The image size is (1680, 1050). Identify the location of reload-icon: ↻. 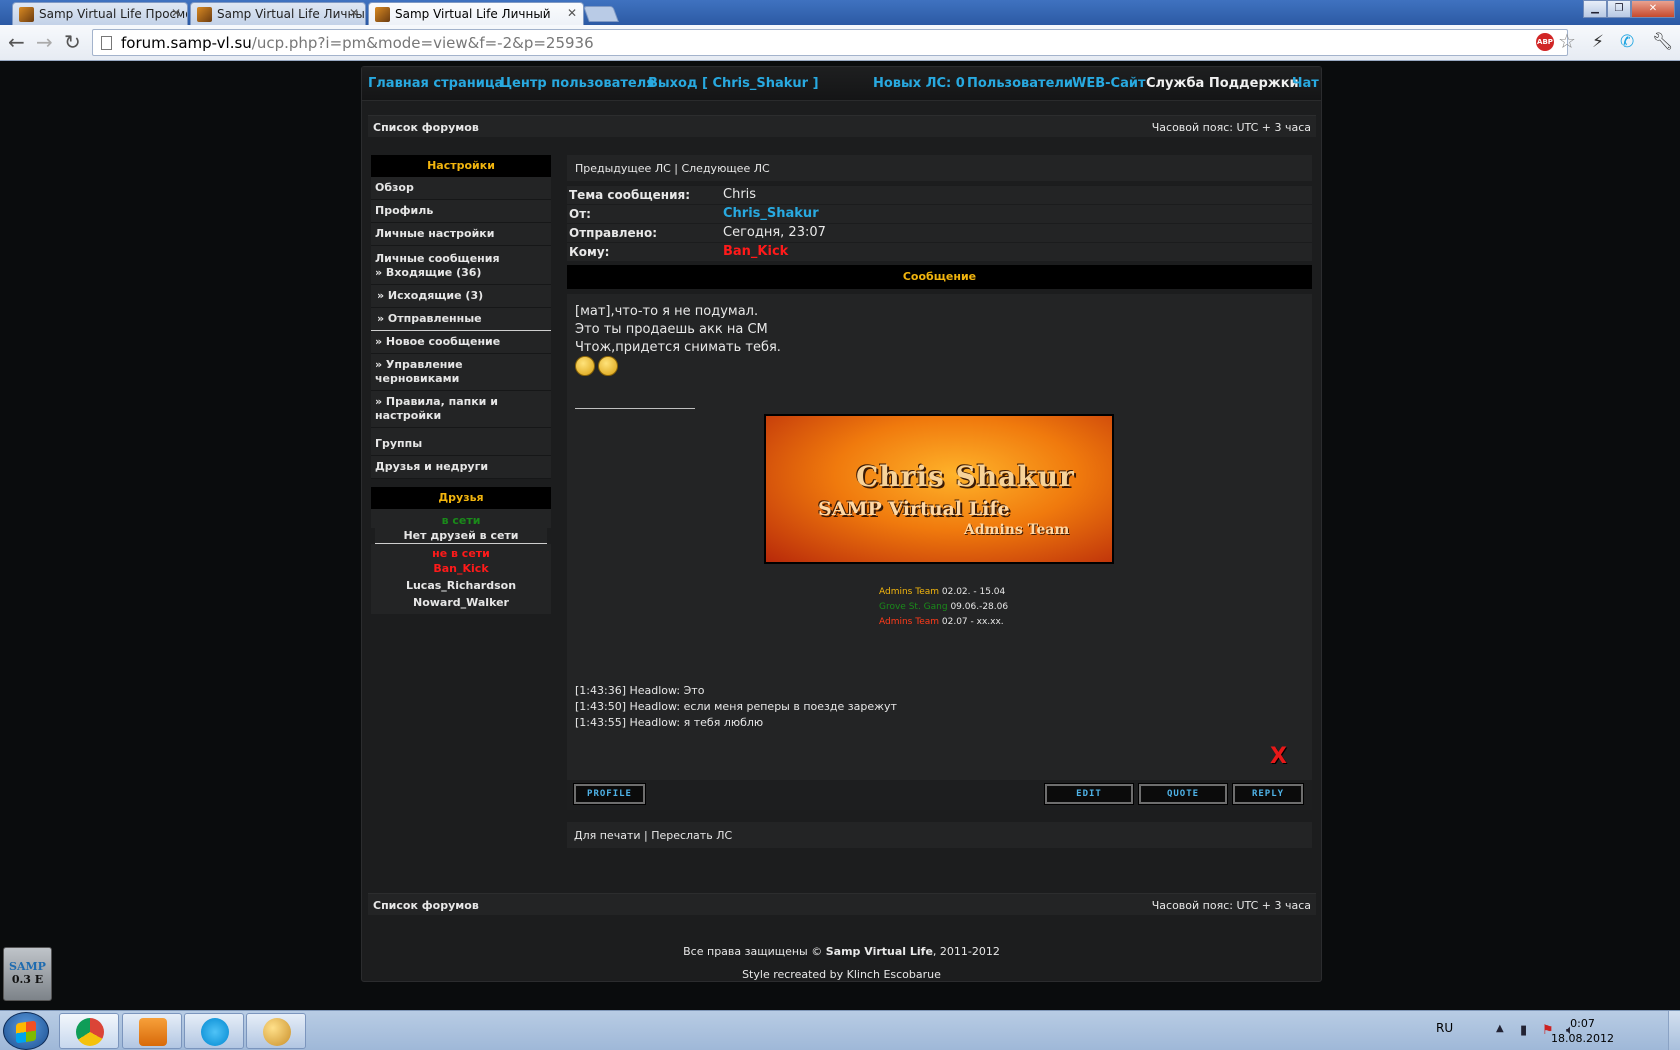
(72, 42).